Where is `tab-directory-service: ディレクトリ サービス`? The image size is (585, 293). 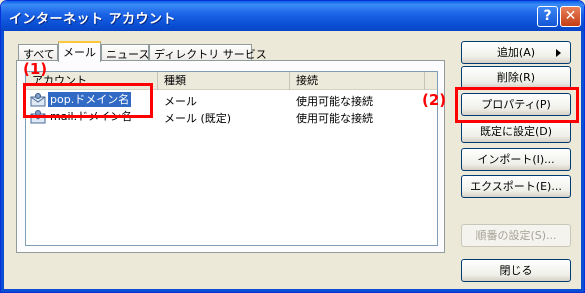
tab-directory-service: ディレクトリ サービス is located at coordinates (208, 52).